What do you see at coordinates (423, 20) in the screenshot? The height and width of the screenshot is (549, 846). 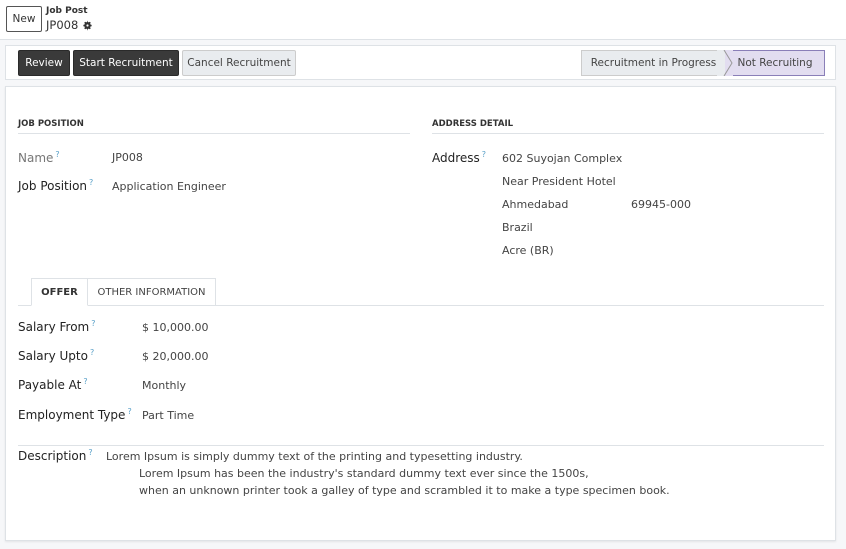 I see `control-panel: New Job Post JP008` at bounding box center [423, 20].